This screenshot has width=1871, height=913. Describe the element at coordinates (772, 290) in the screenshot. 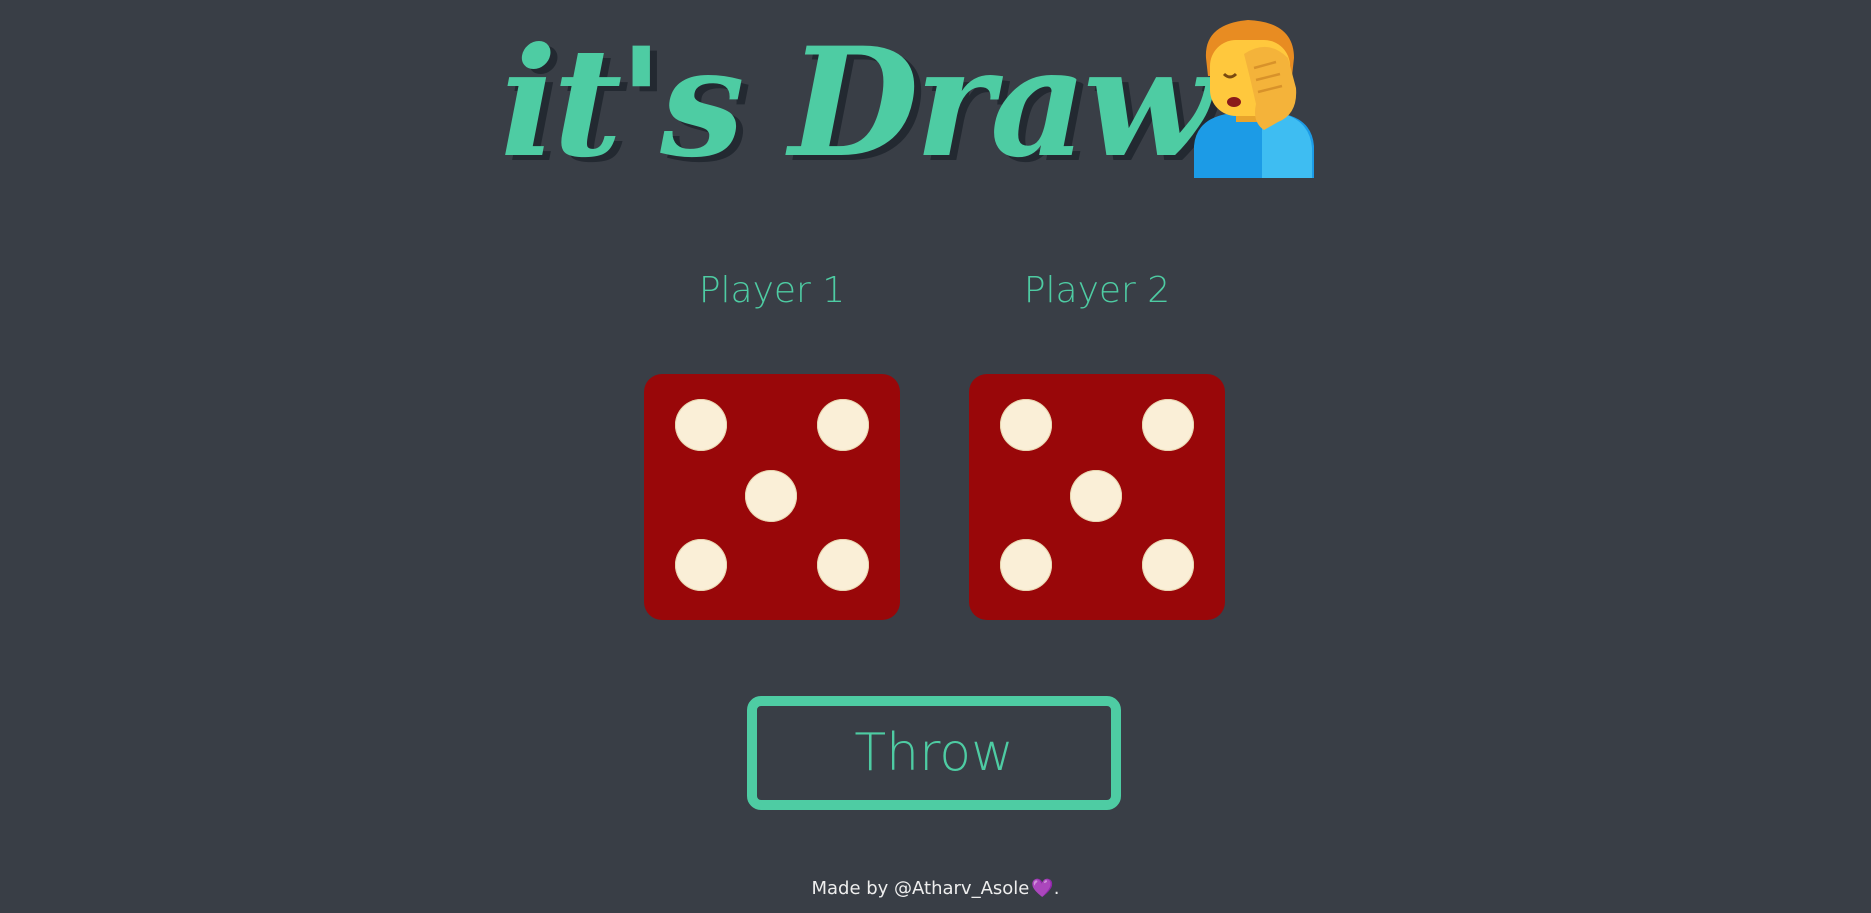

I see `player-1-label: Player 1` at that location.